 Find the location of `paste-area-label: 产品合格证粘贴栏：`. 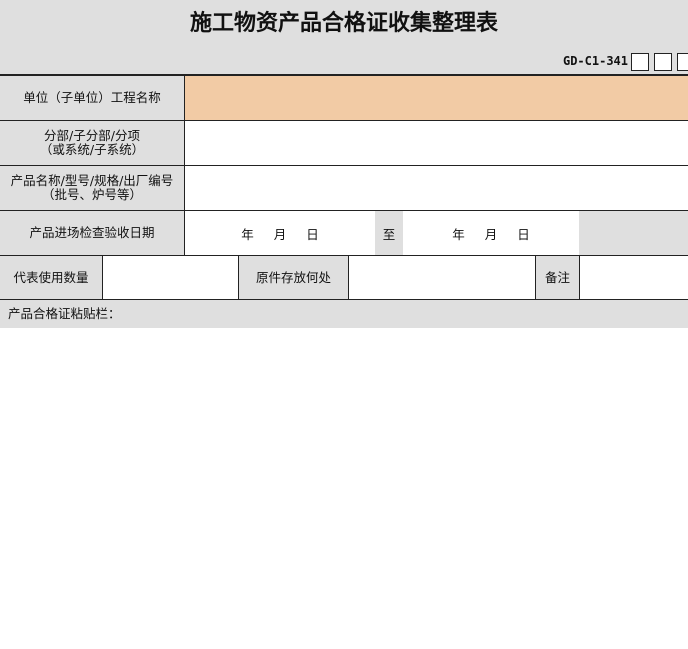

paste-area-label: 产品合格证粘贴栏： is located at coordinates (344, 314).